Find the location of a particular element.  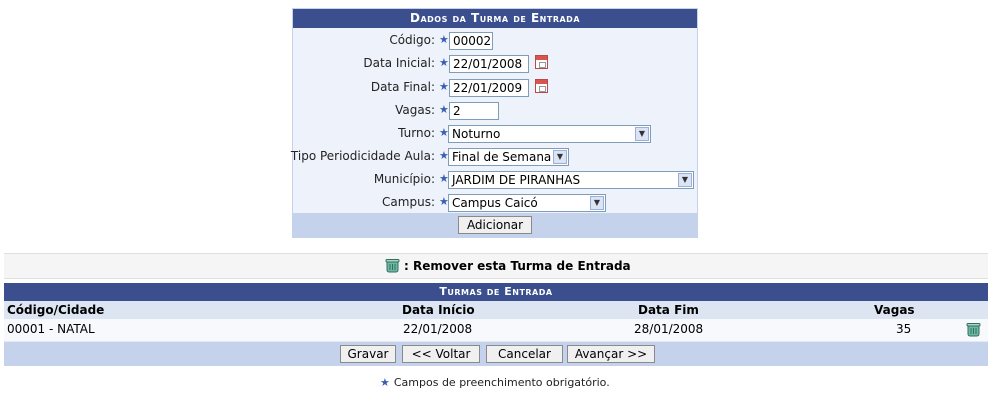

field-data-inicial: Data Inicial: ★ 22/01/2008 is located at coordinates (495, 65).